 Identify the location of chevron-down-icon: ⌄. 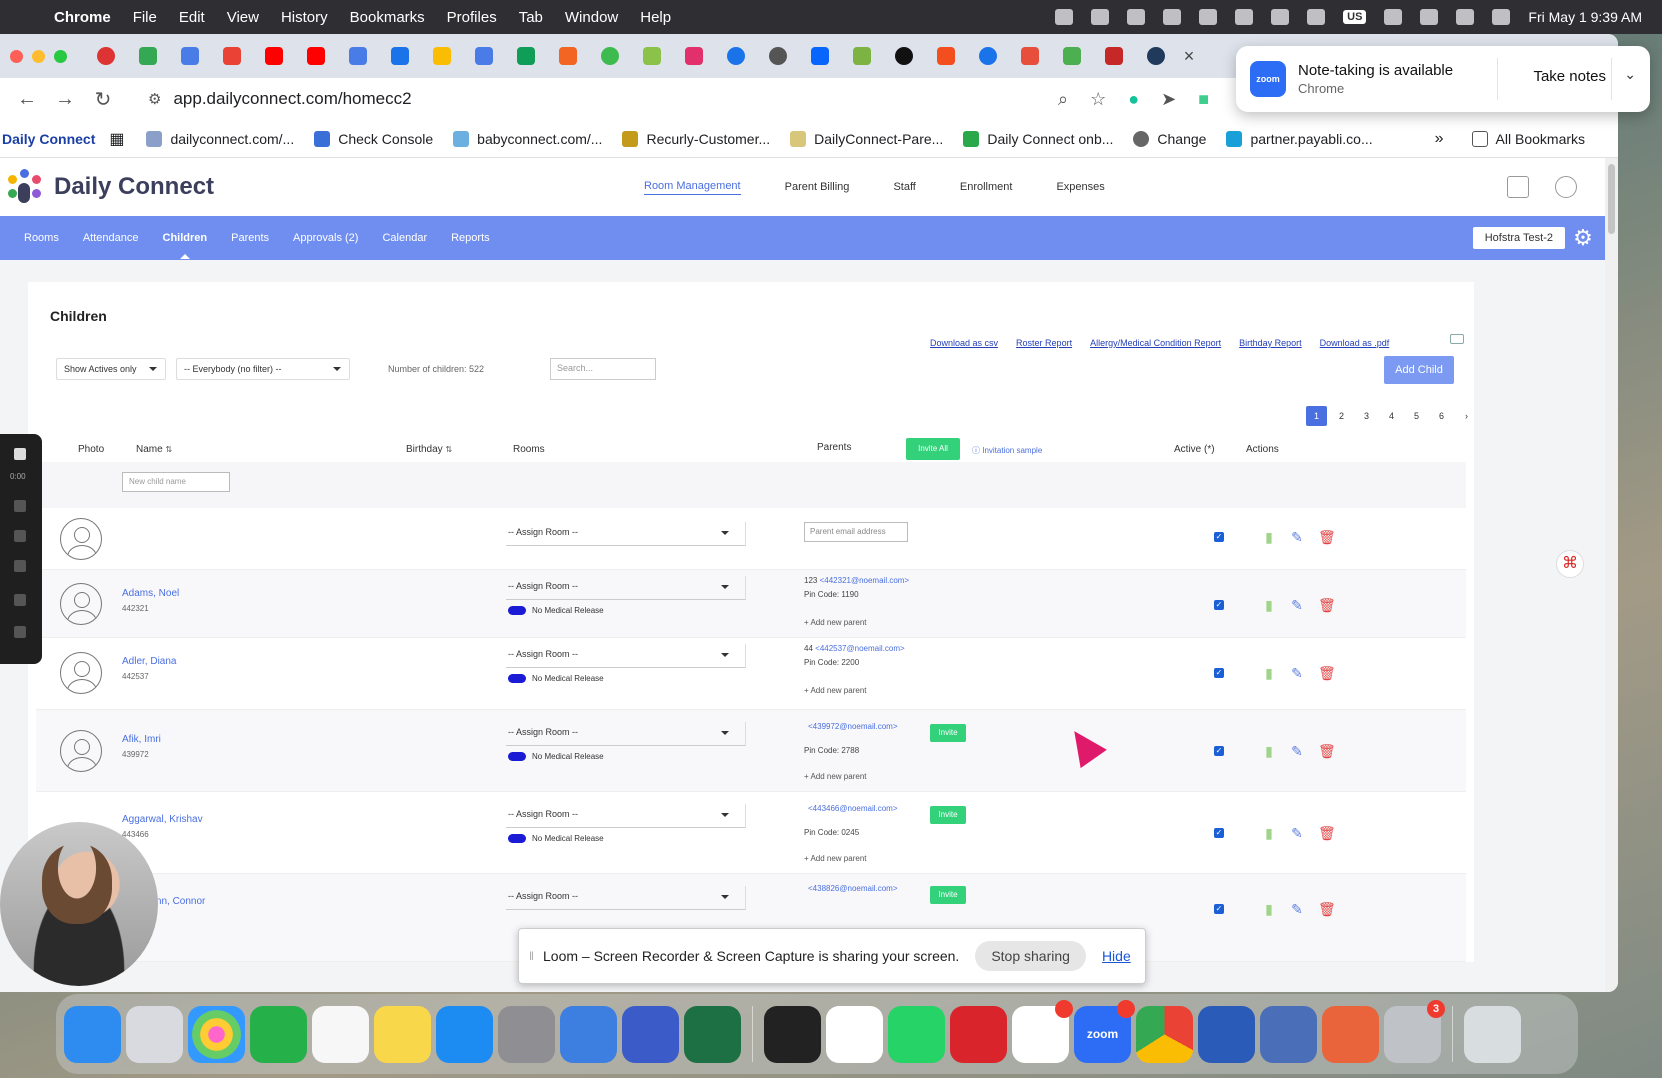
(1630, 74).